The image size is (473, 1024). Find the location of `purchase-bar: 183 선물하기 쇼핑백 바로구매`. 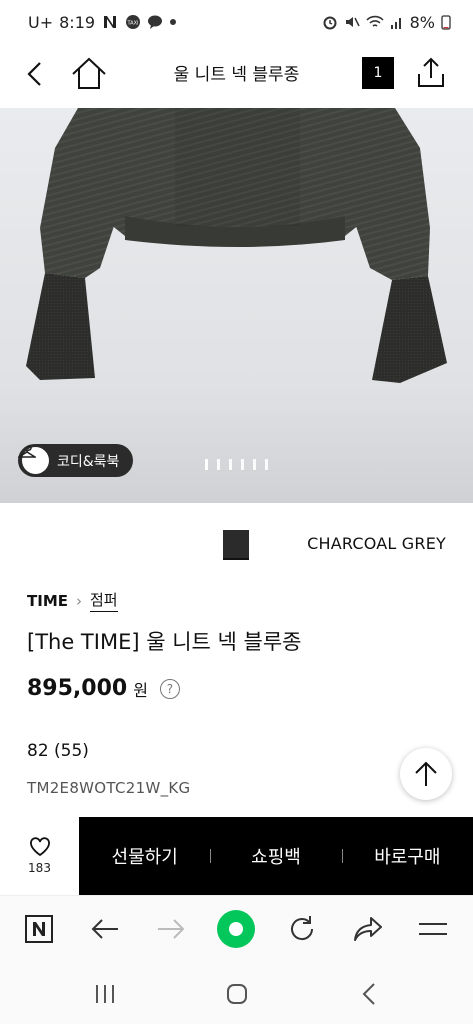

purchase-bar: 183 선물하기 쇼핑백 바로구매 is located at coordinates (236, 856).